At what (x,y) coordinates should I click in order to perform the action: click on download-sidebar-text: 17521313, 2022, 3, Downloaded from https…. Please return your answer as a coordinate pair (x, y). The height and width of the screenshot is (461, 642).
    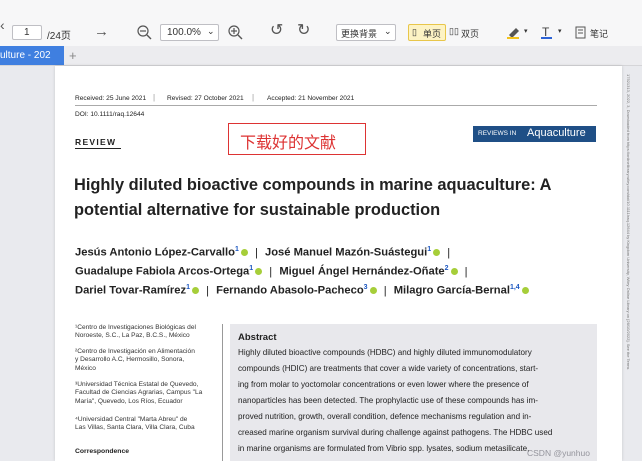
    Looking at the image, I should click on (630, 265).